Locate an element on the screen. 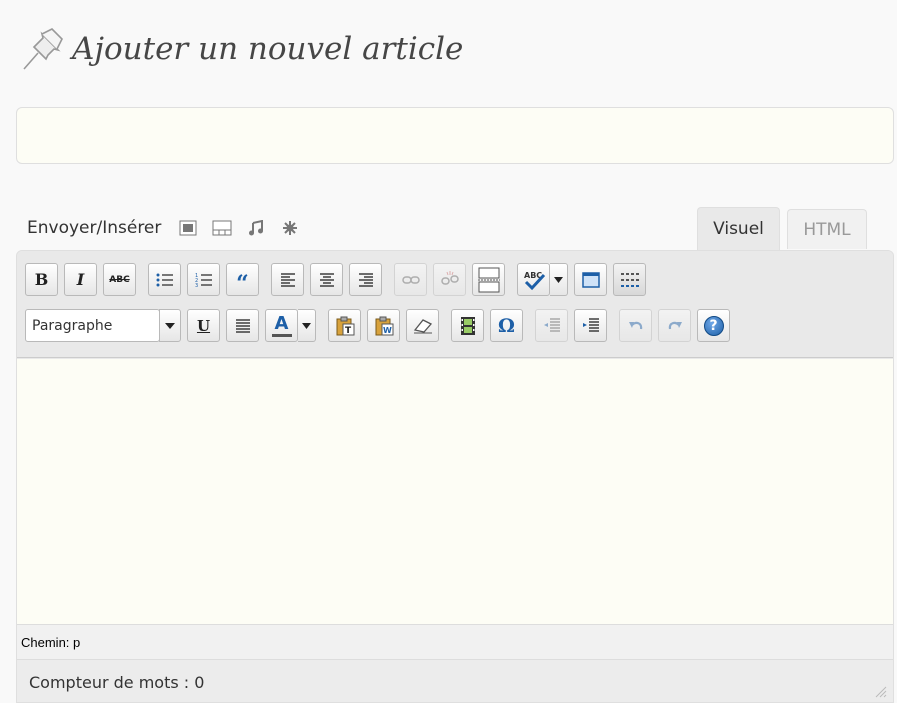 This screenshot has width=897, height=703. omega-label: Ω is located at coordinates (506, 325).